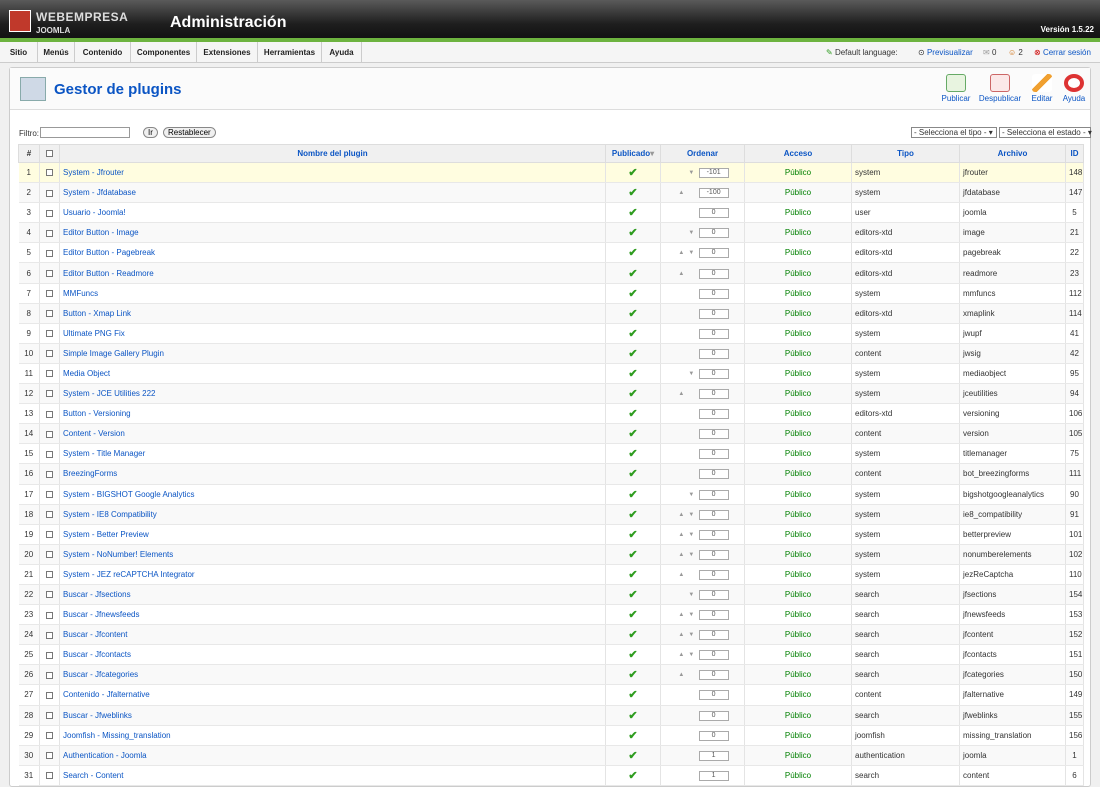 This screenshot has height=787, width=1100. I want to click on plugin-name-link: Buscar - Jfsections, so click(332, 595).